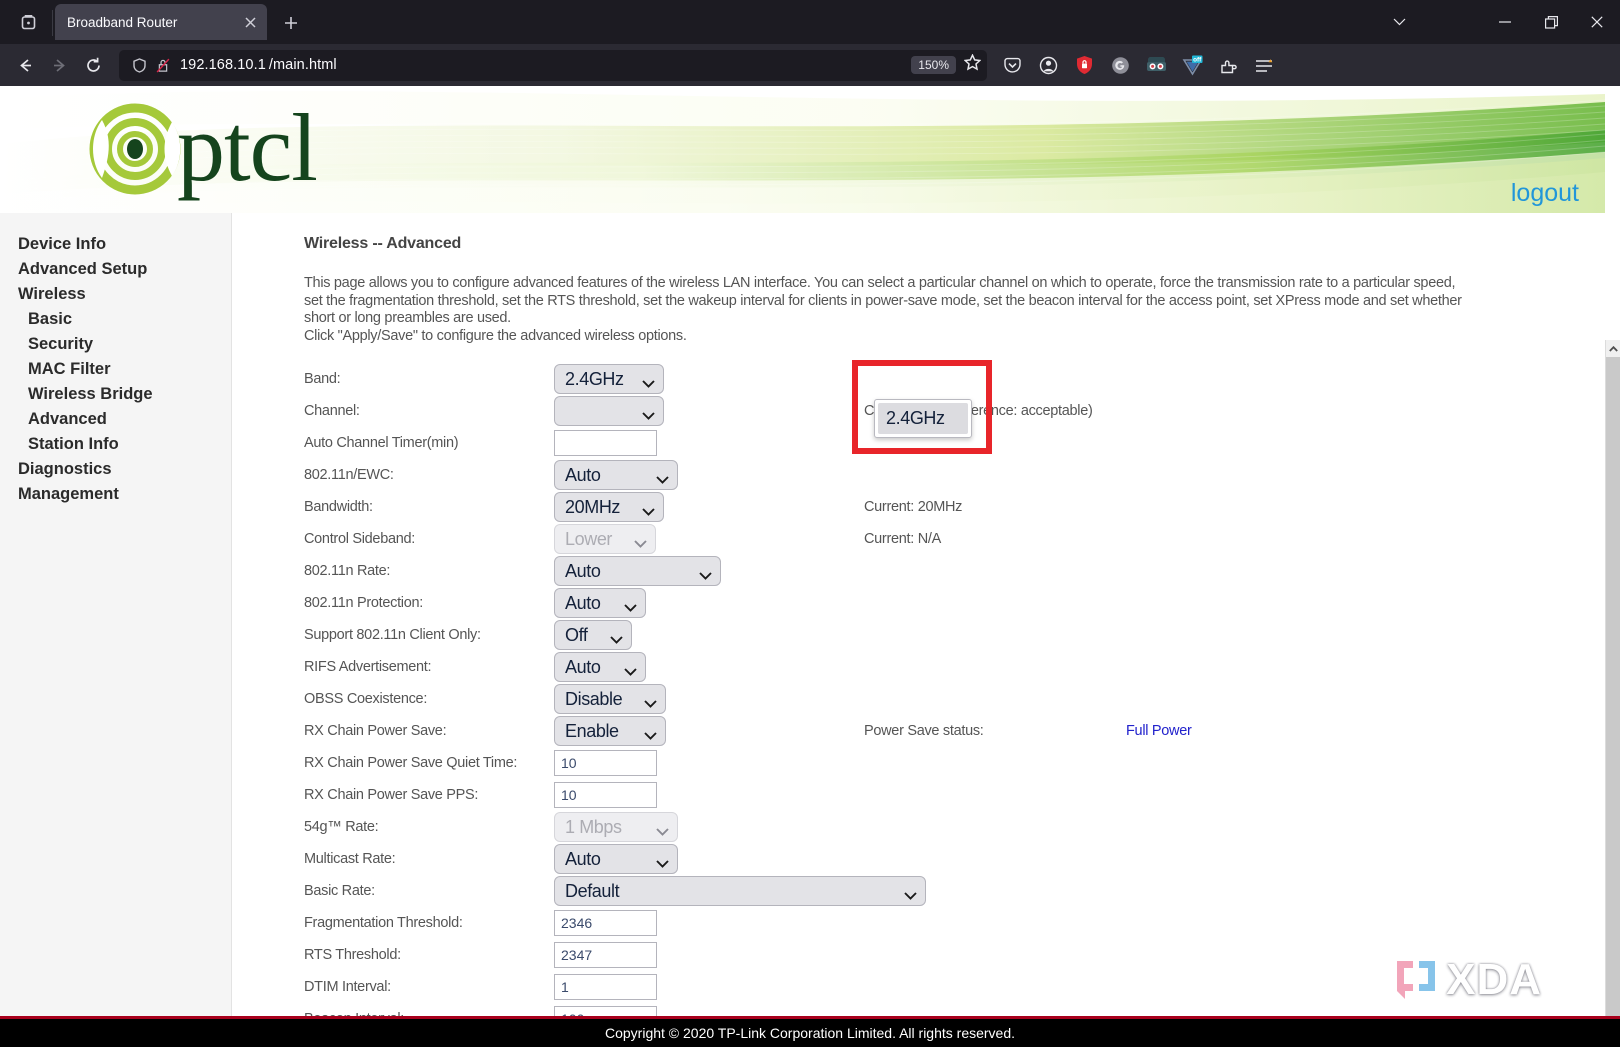 This screenshot has width=1620, height=1047. What do you see at coordinates (115, 268) in the screenshot?
I see `sidebar-item-advanced-setup: Advanced Setup` at bounding box center [115, 268].